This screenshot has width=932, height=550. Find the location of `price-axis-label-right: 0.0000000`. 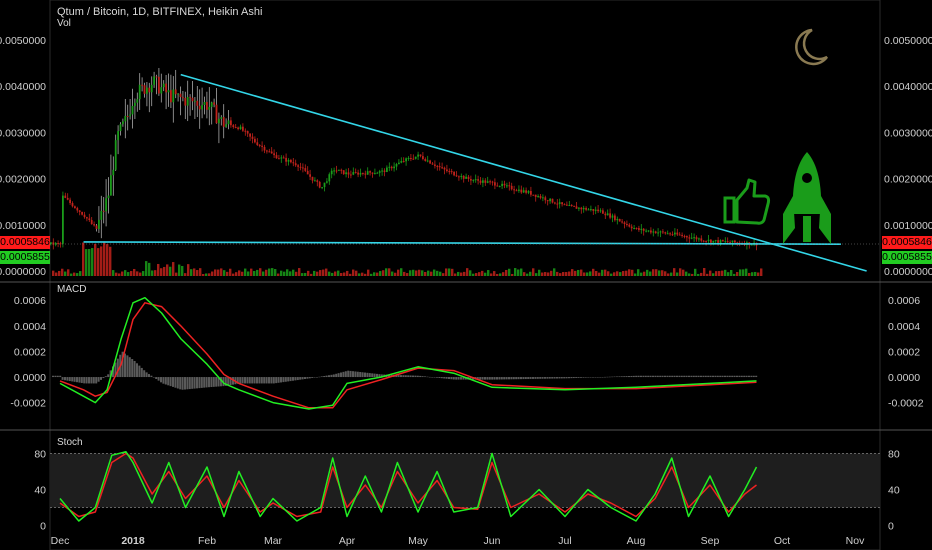

price-axis-label-right: 0.0000000 is located at coordinates (908, 272).